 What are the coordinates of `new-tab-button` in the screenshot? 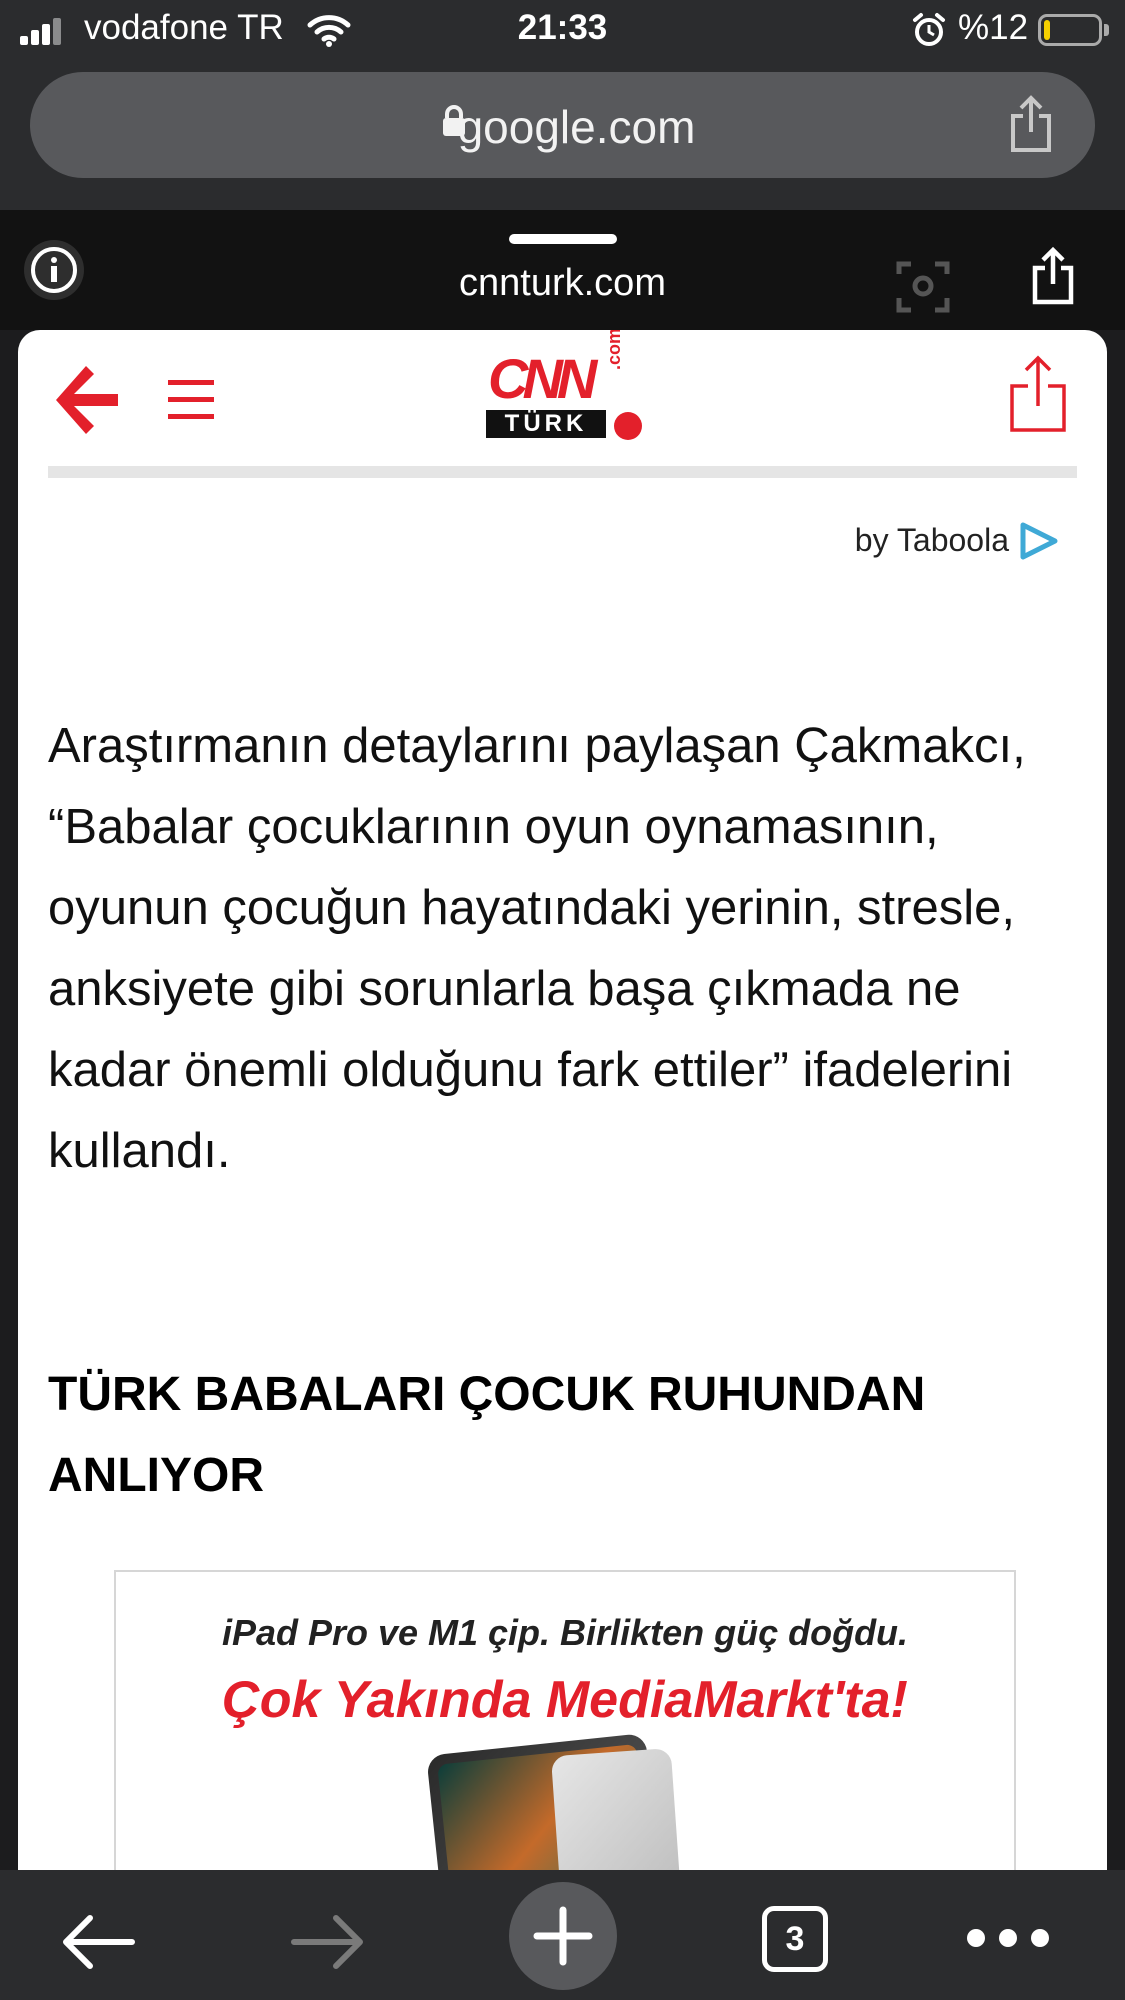 It's located at (563, 1936).